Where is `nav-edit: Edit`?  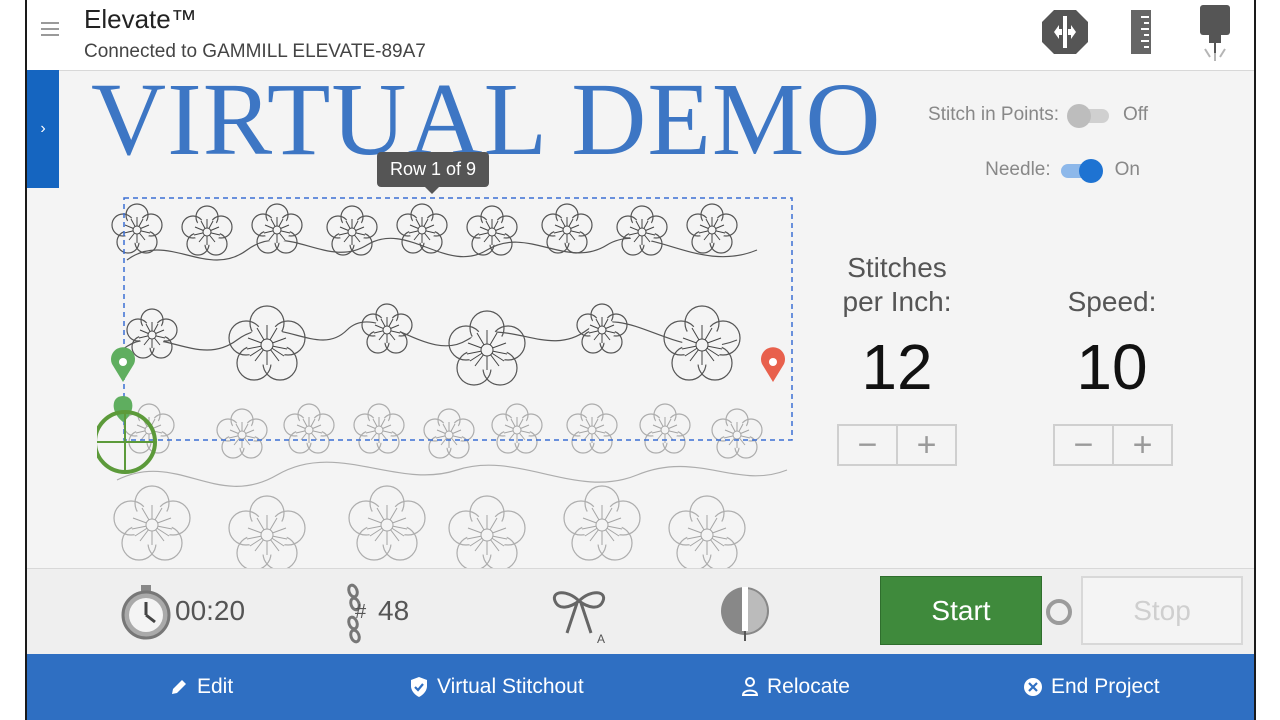
nav-edit: Edit is located at coordinates (201, 687).